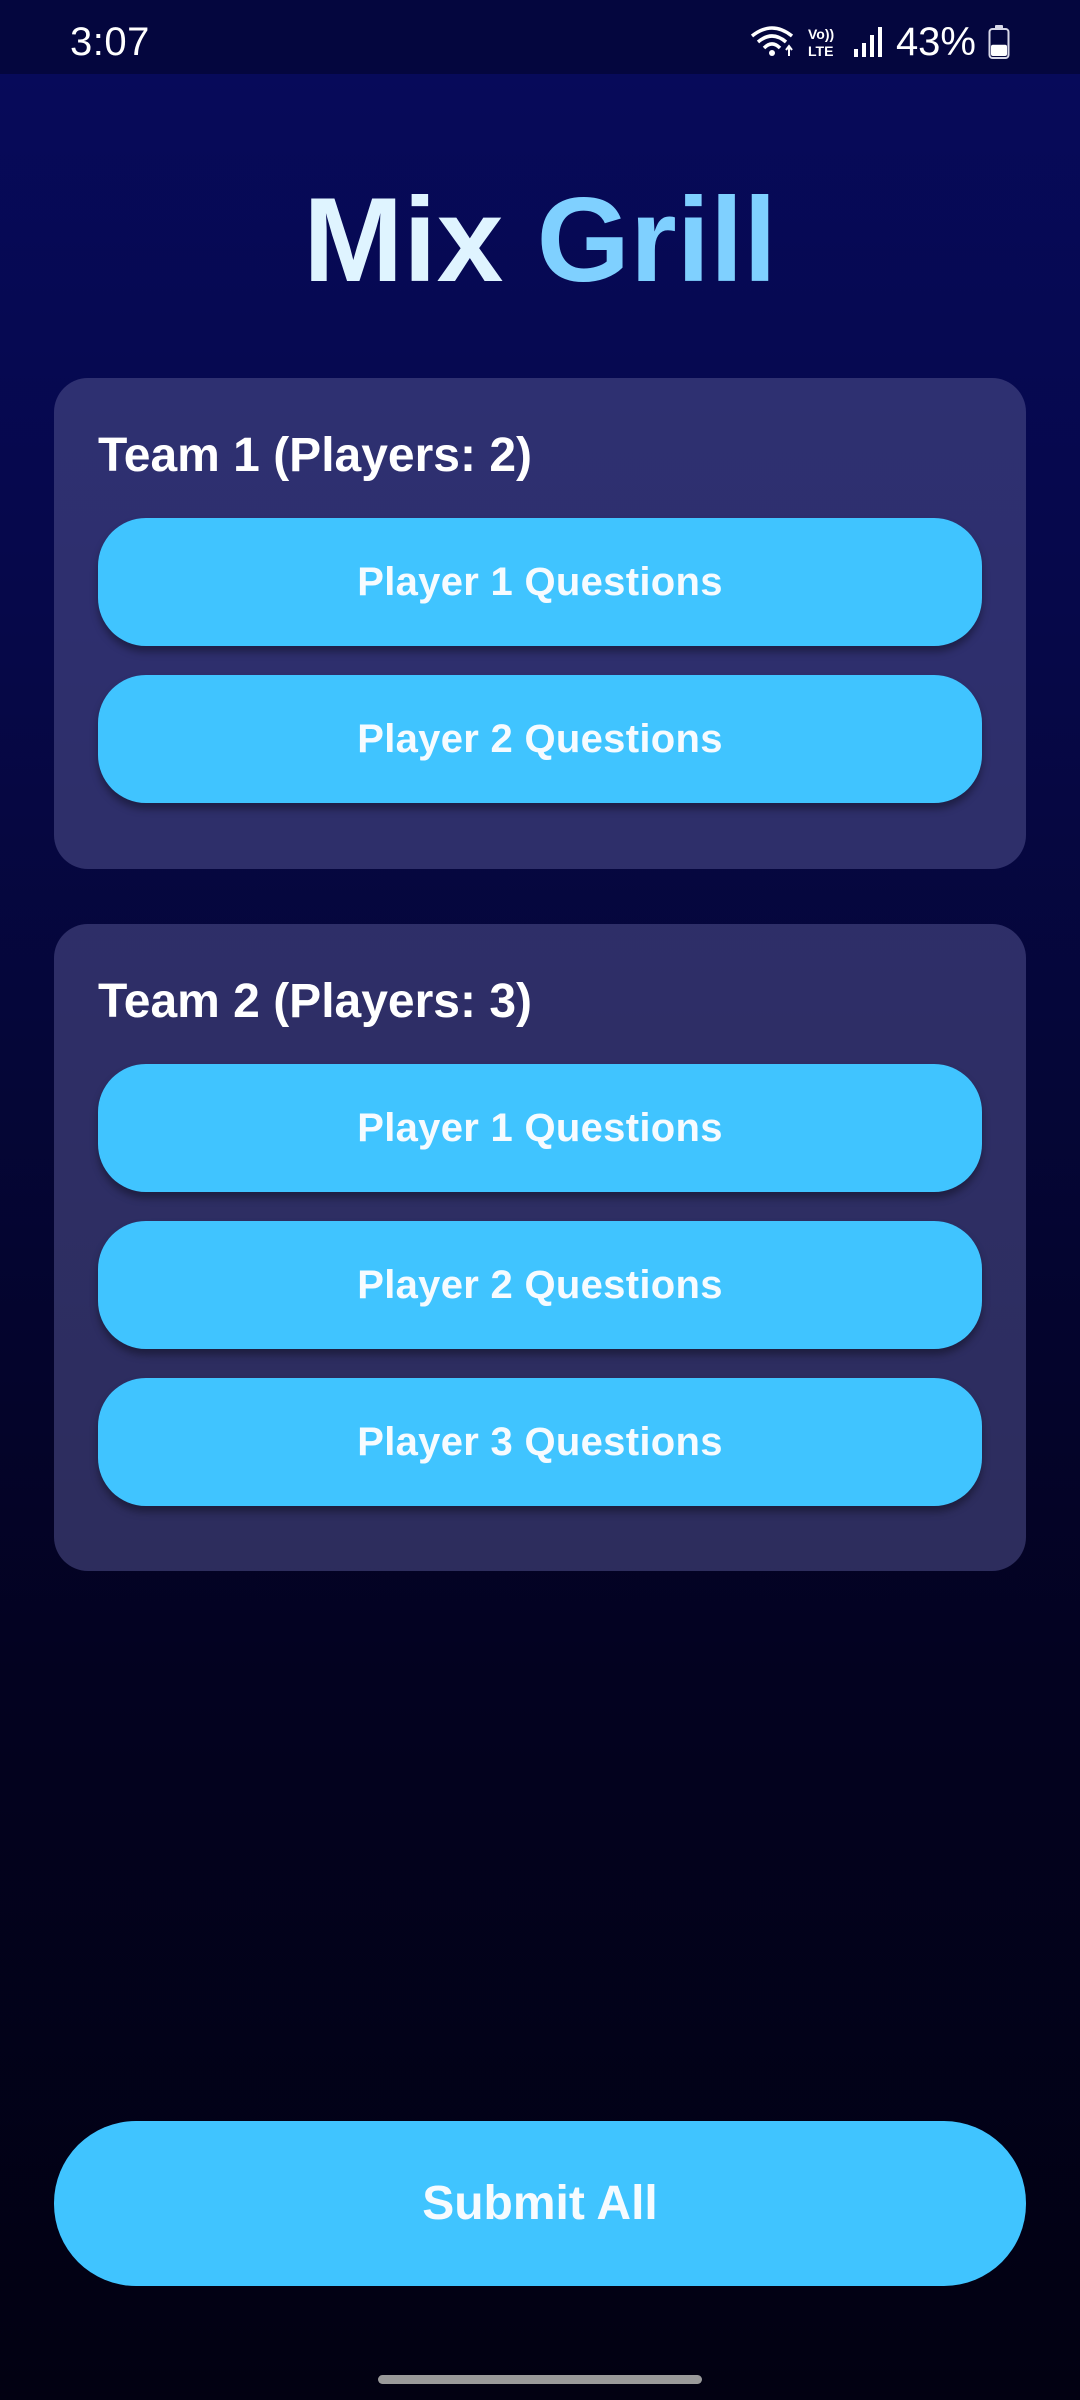 Image resolution: width=1080 pixels, height=2400 pixels. What do you see at coordinates (110, 42) in the screenshot?
I see `status-time: 3:07` at bounding box center [110, 42].